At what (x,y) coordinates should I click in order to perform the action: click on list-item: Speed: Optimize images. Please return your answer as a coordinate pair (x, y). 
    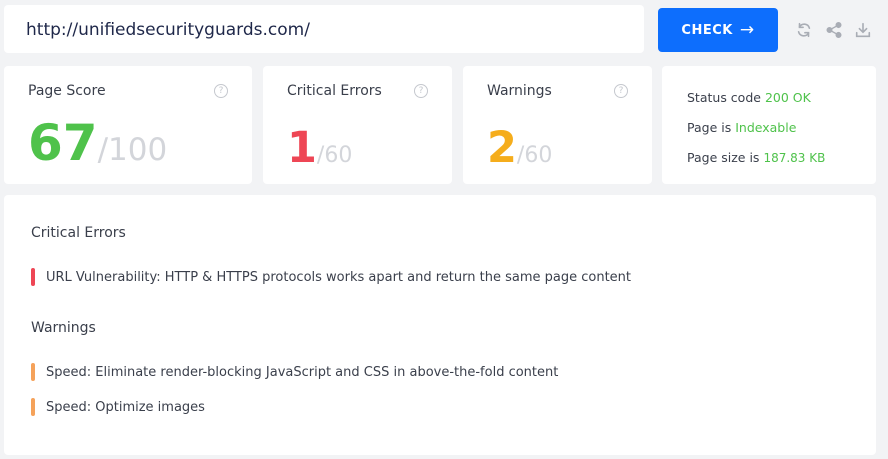
    Looking at the image, I should click on (118, 407).